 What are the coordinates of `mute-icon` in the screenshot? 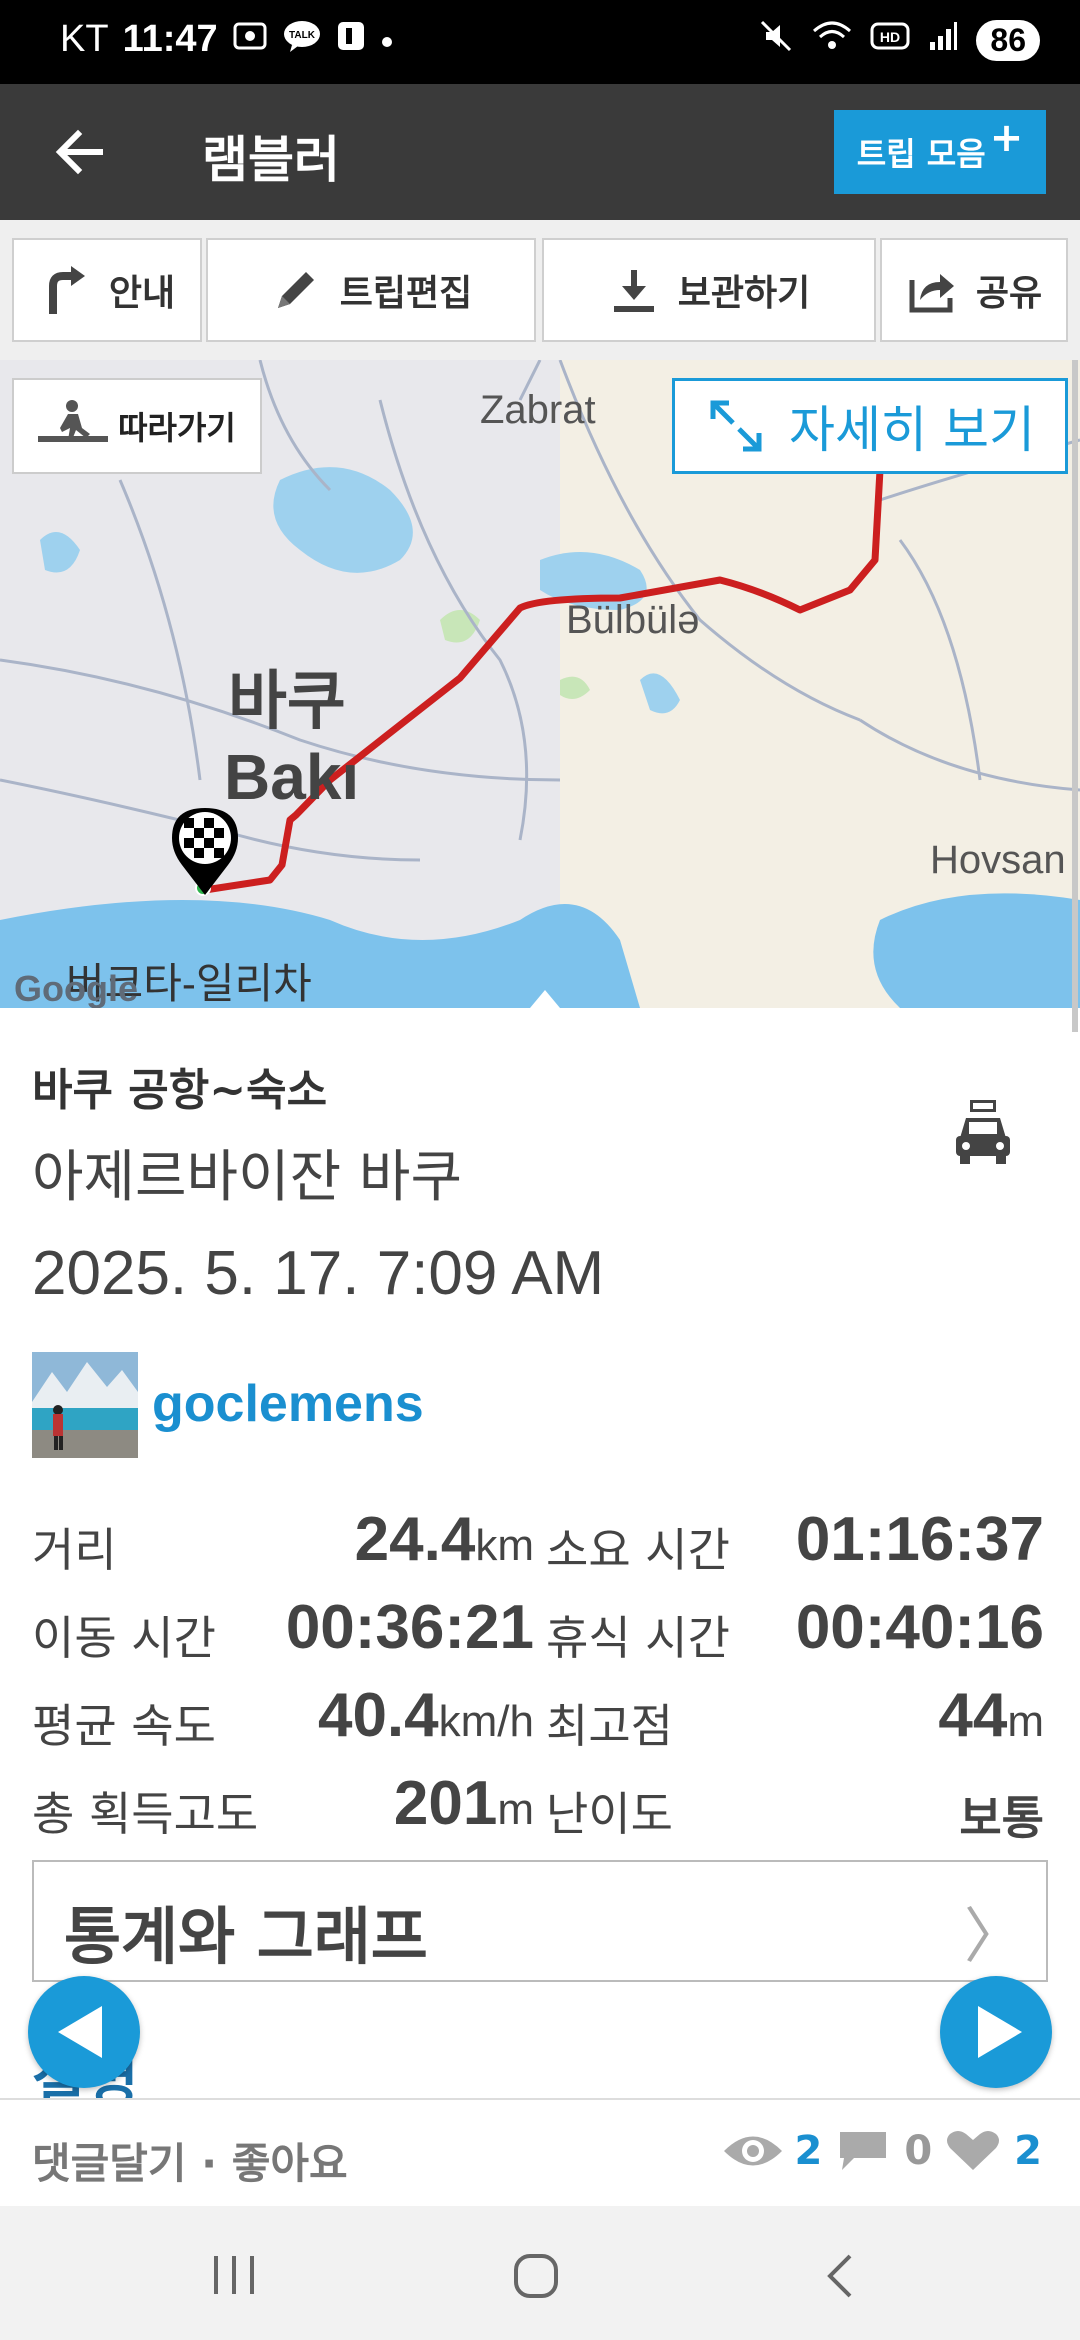 It's located at (776, 40).